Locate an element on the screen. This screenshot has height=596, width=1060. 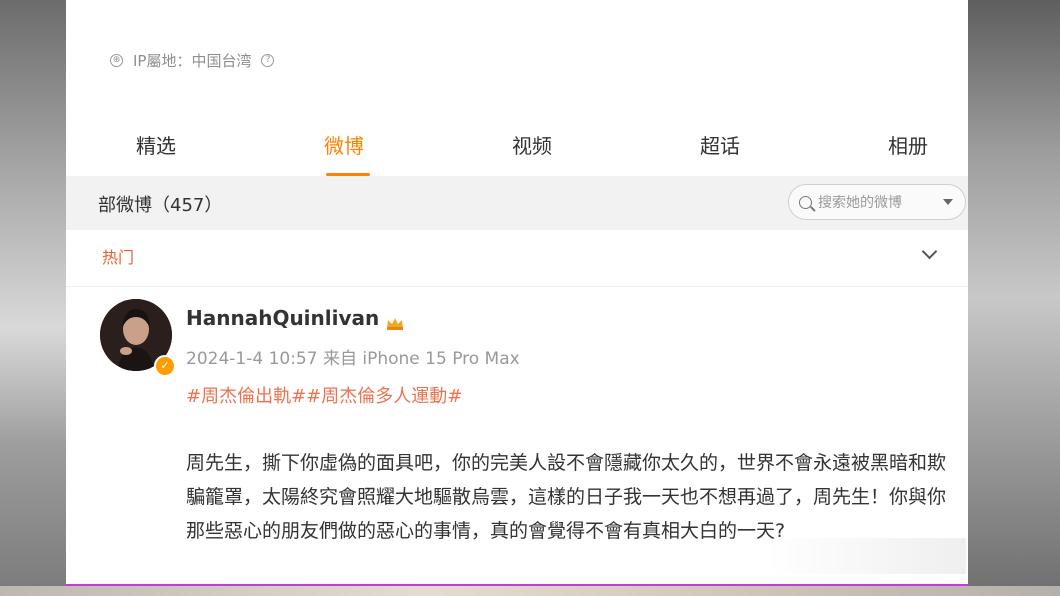
tab-weibo: 微博 is located at coordinates (344, 147).